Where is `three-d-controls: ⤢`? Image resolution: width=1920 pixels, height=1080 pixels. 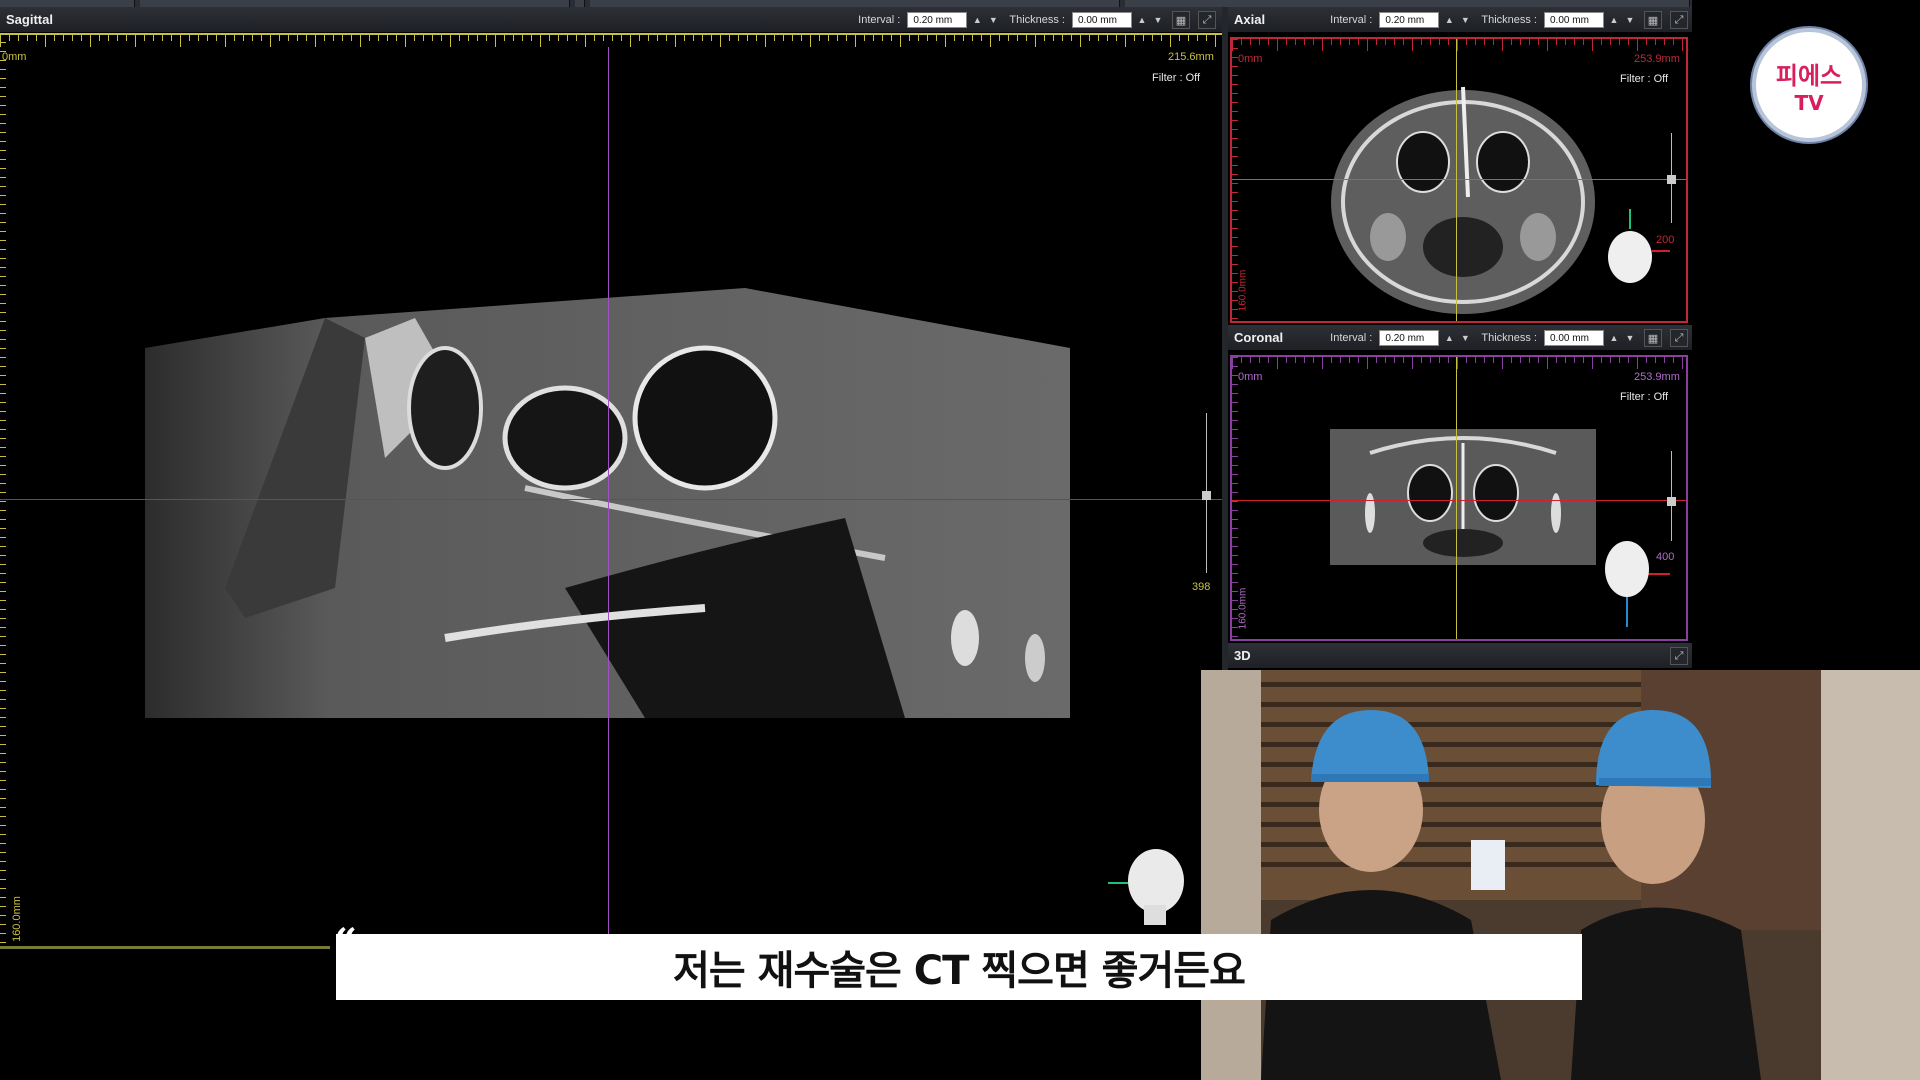 three-d-controls: ⤢ is located at coordinates (1677, 656).